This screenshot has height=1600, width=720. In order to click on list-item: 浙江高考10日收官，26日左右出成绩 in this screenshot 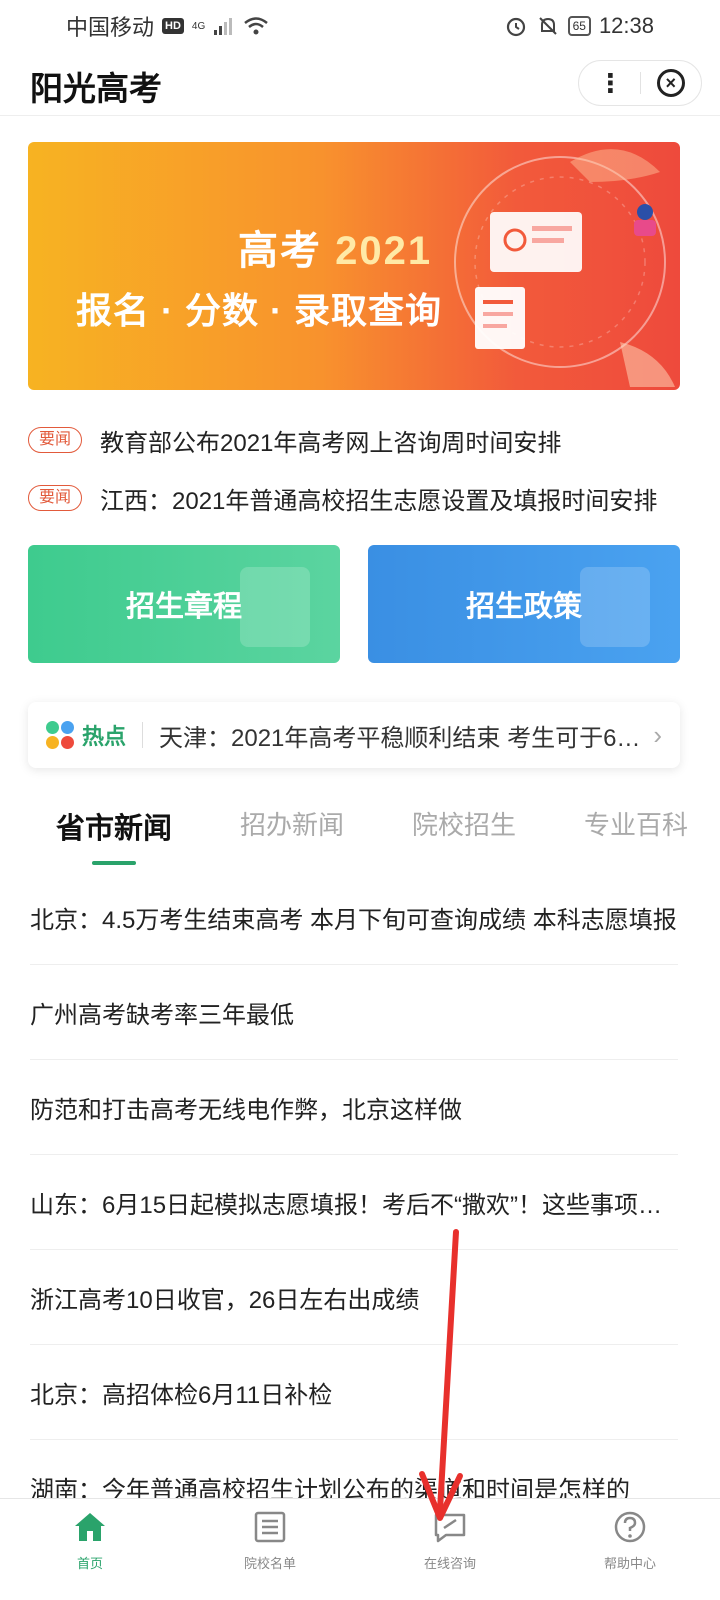, I will do `click(354, 1297)`.